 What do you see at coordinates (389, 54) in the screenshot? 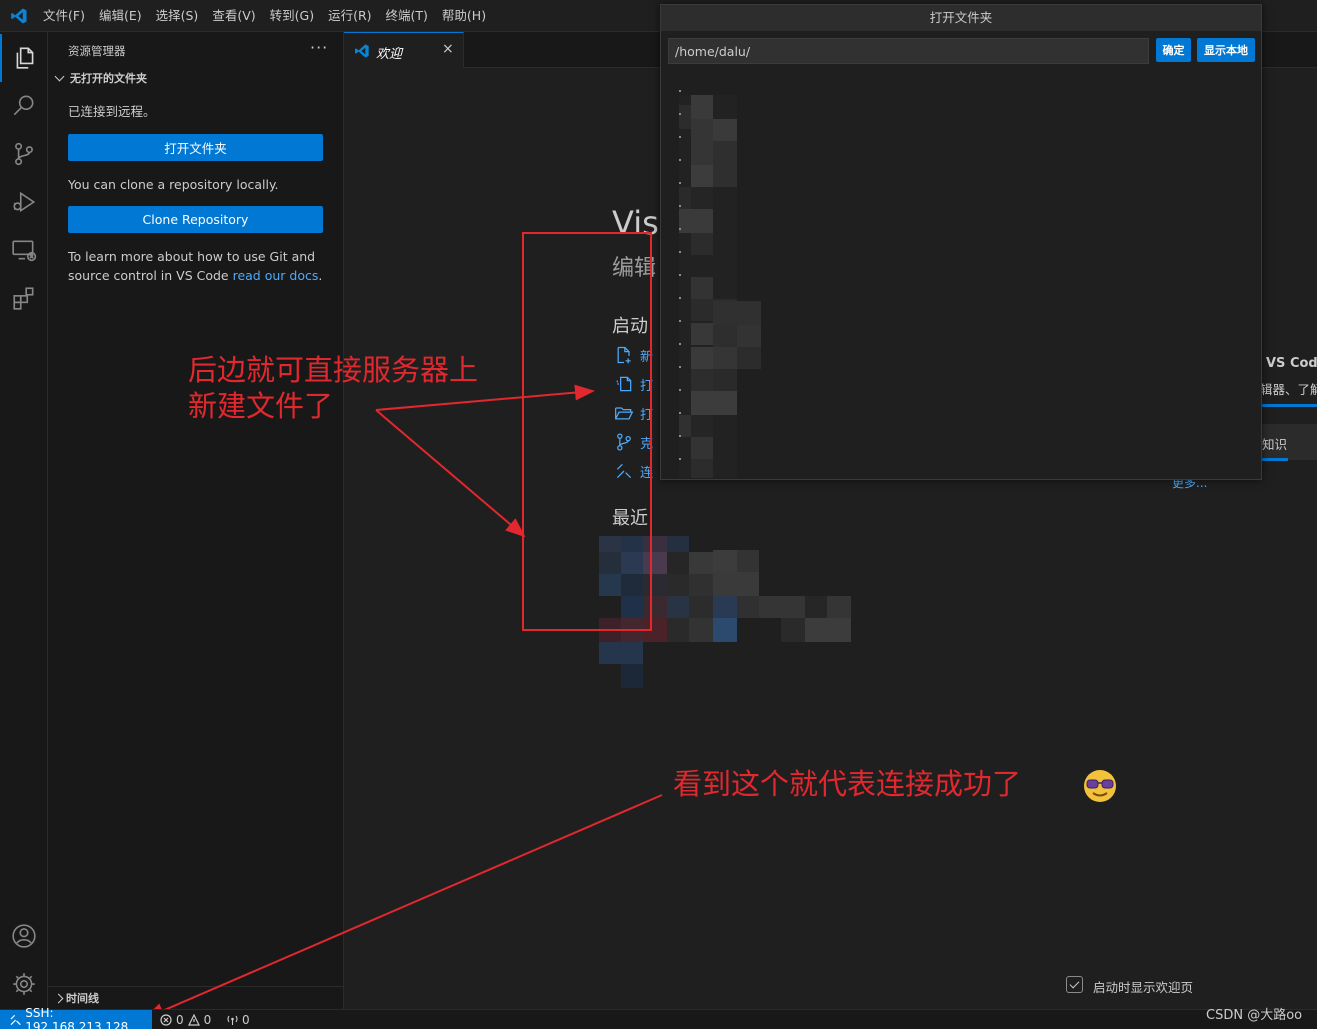
I see `tab-label: 欢迎` at bounding box center [389, 54].